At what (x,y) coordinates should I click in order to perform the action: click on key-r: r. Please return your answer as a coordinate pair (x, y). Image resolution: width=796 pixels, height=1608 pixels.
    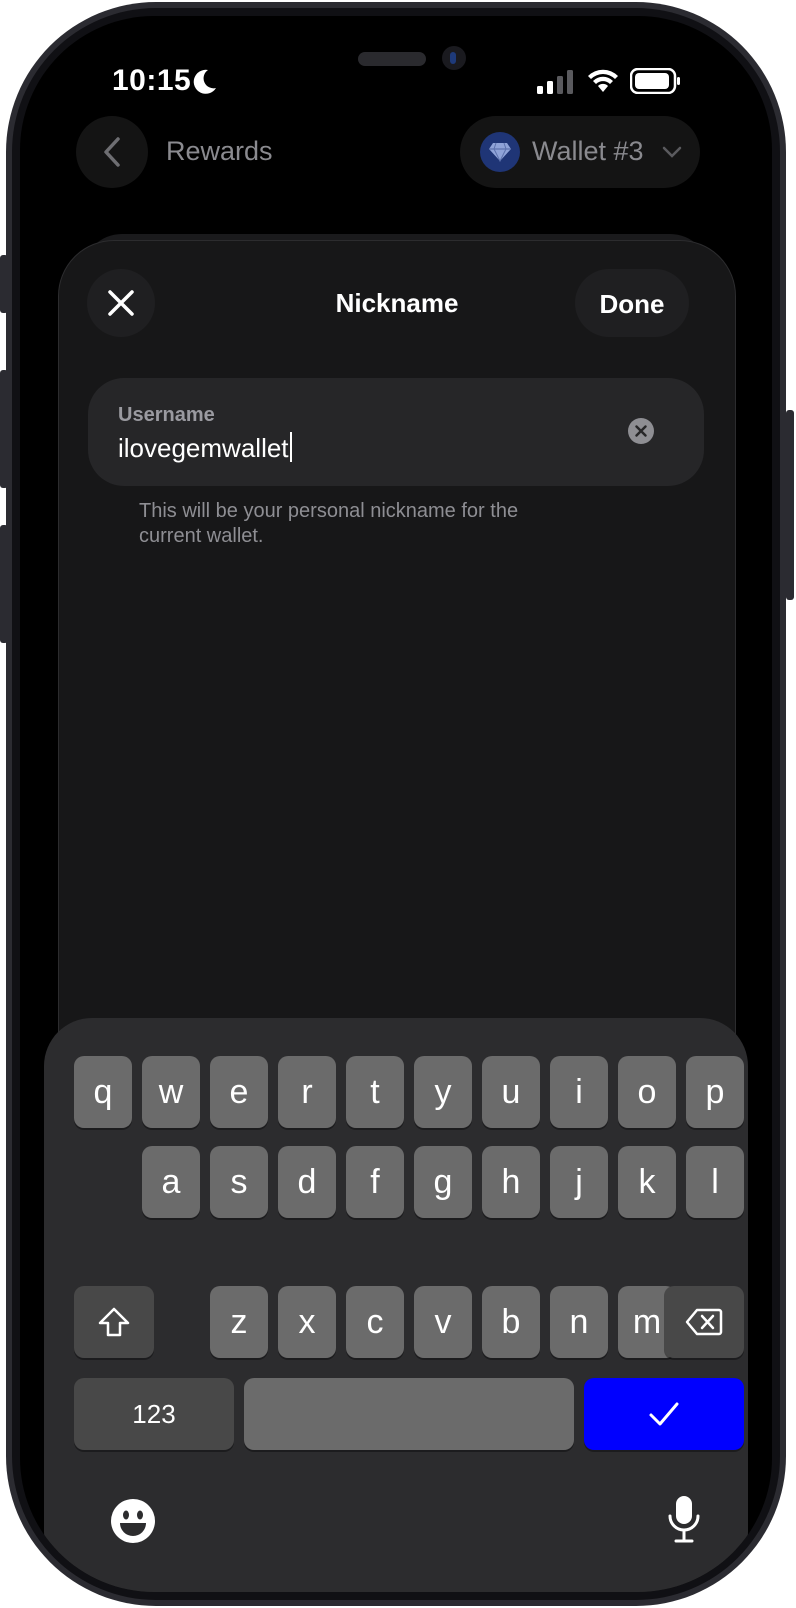
    Looking at the image, I should click on (307, 1092).